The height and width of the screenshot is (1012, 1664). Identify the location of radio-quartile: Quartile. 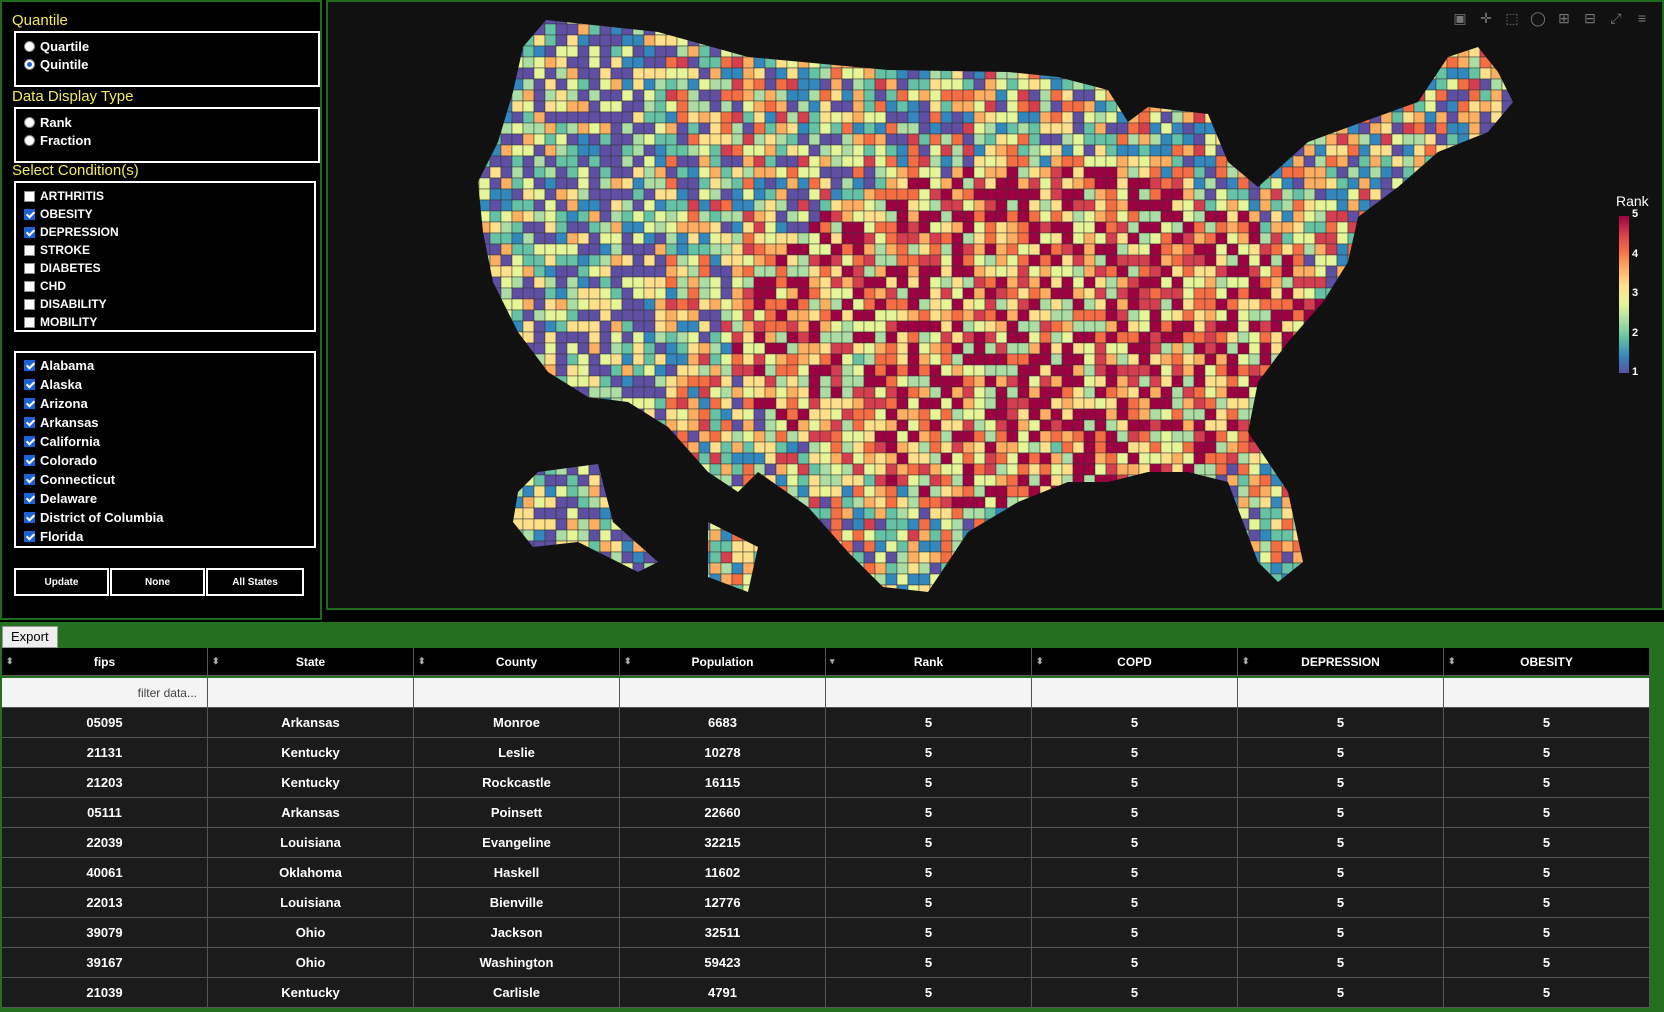
(56, 46).